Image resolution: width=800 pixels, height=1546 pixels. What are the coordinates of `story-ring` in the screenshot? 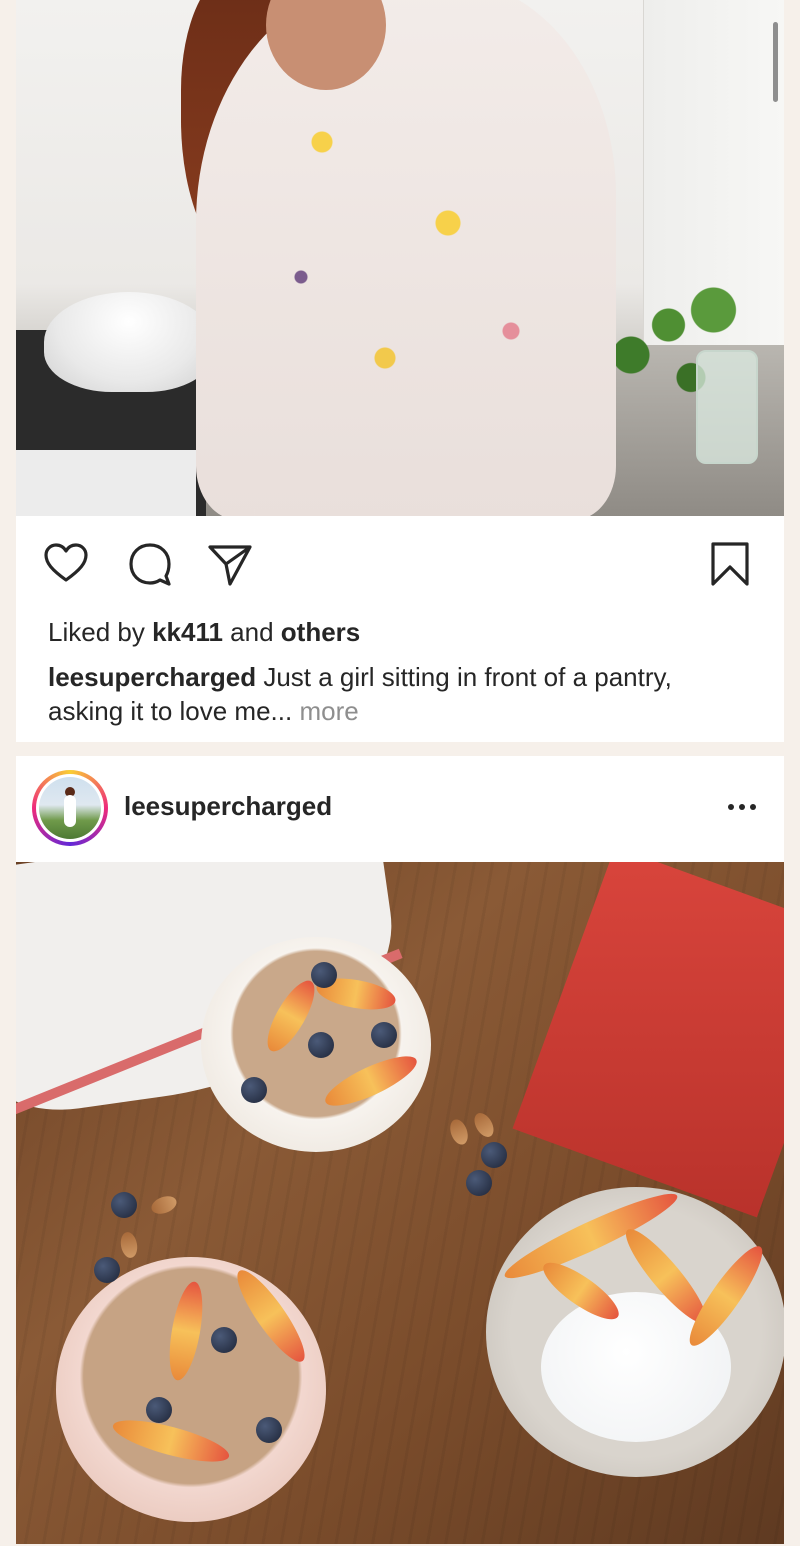 It's located at (70, 808).